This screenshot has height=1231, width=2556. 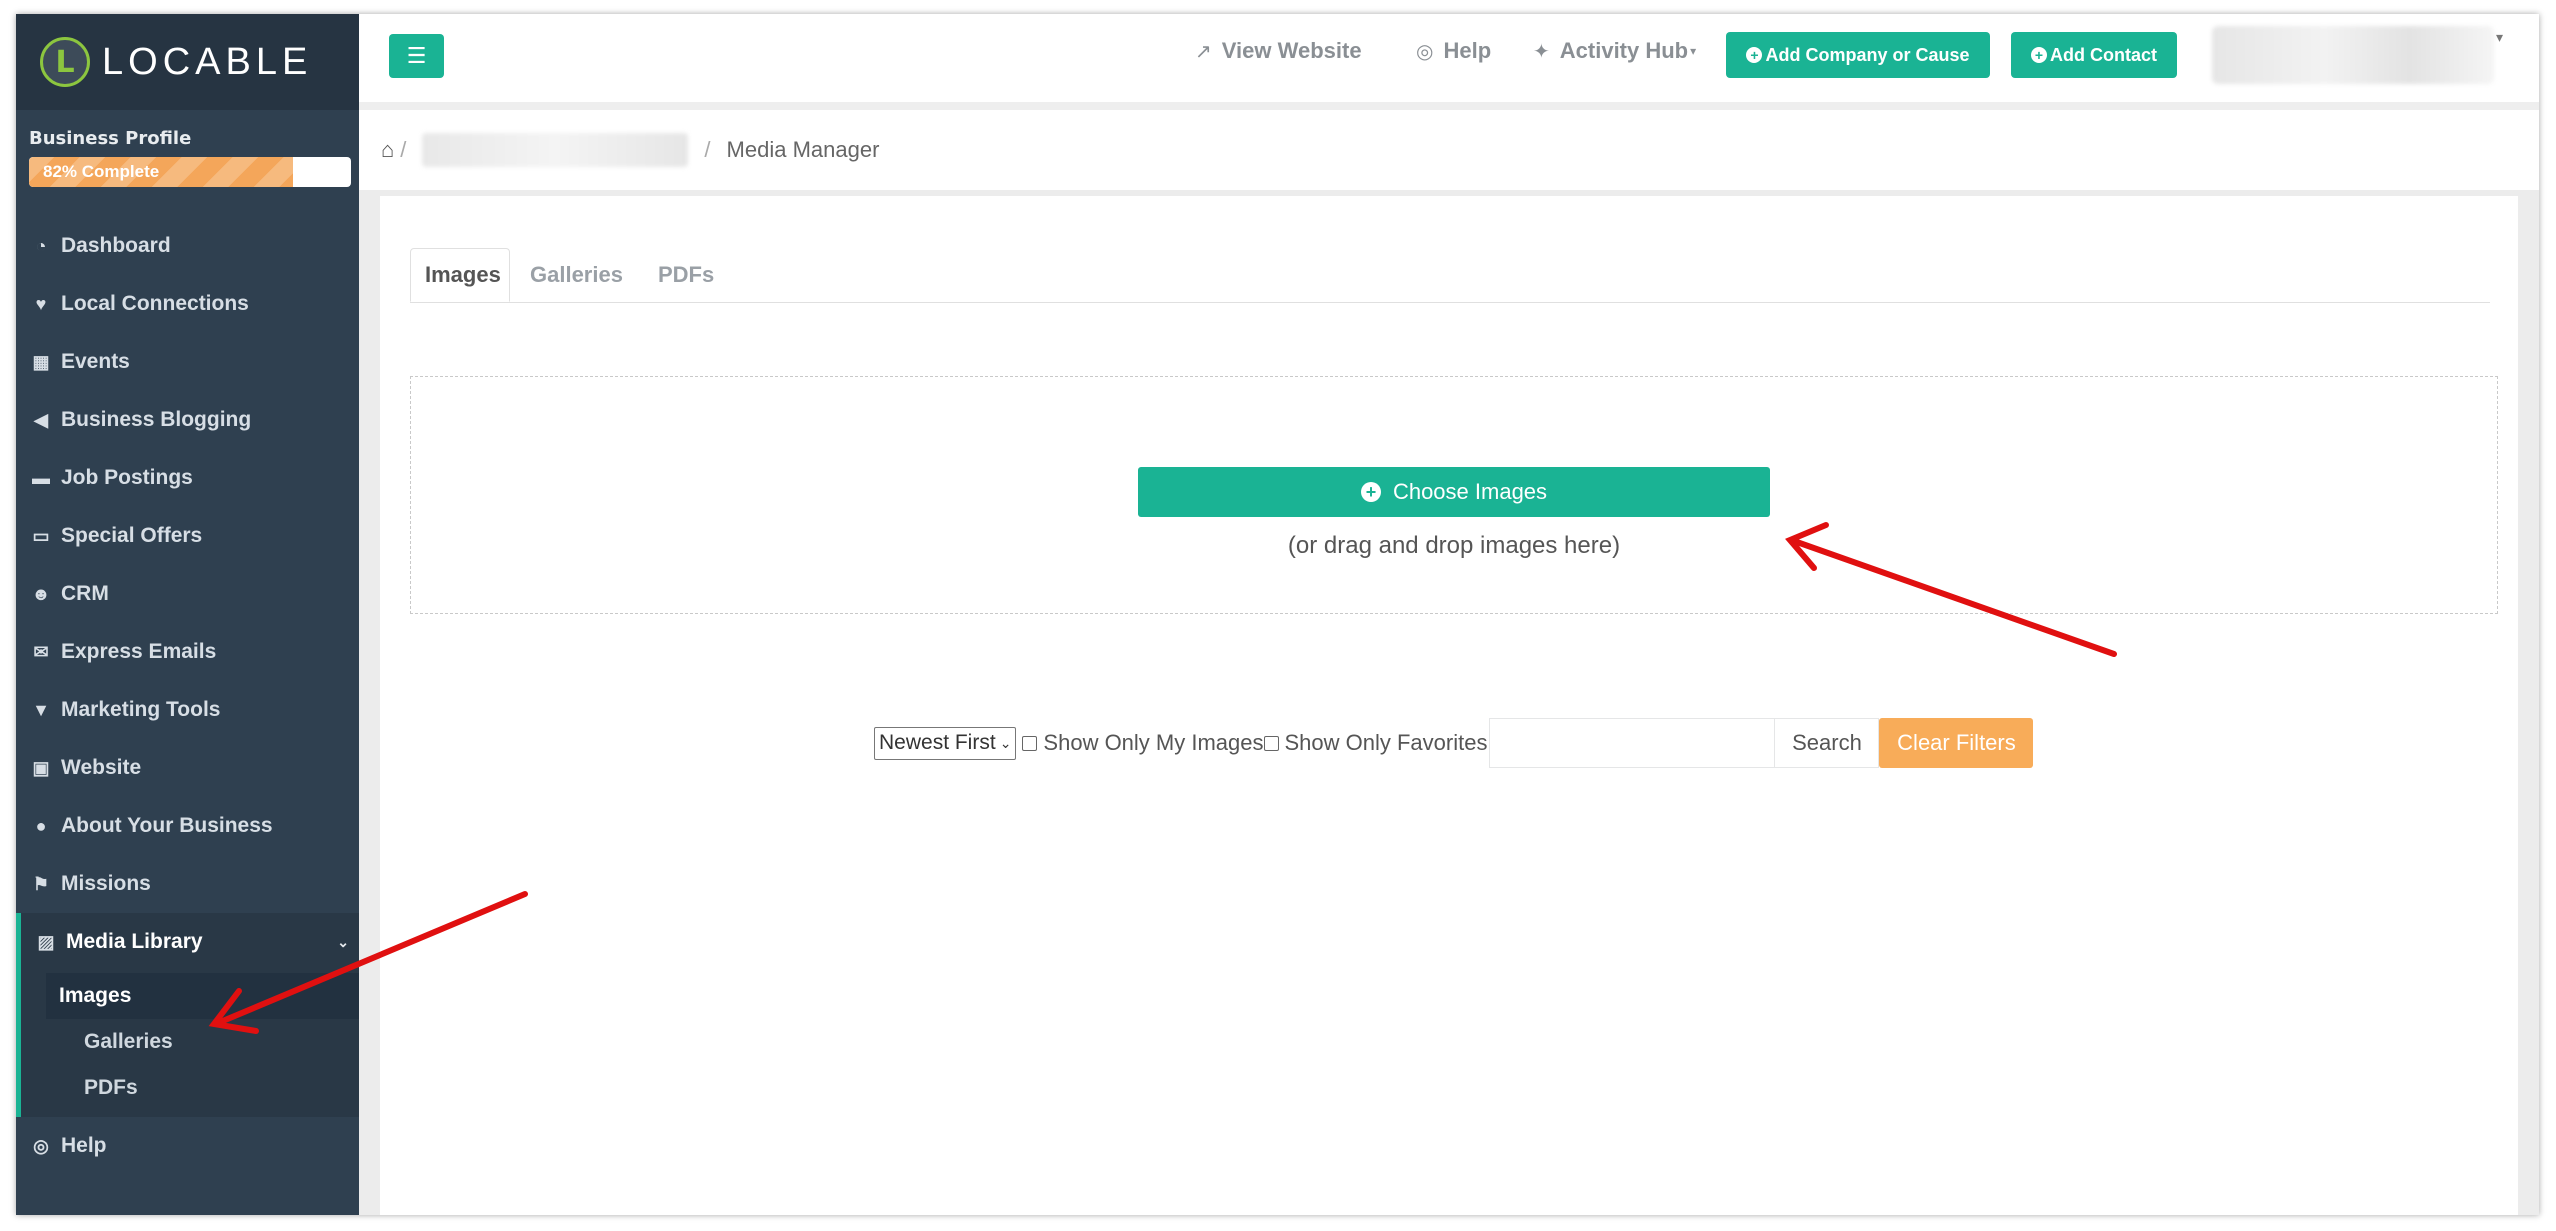 I want to click on monitor-icon: ▣, so click(x=41, y=767).